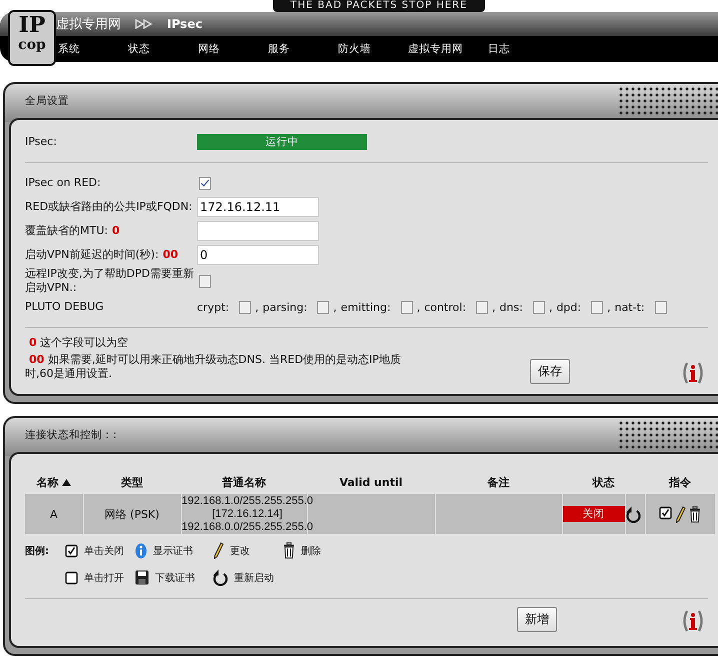 This screenshot has width=718, height=669. I want to click on field-label: IPsec on RED:, so click(63, 183).